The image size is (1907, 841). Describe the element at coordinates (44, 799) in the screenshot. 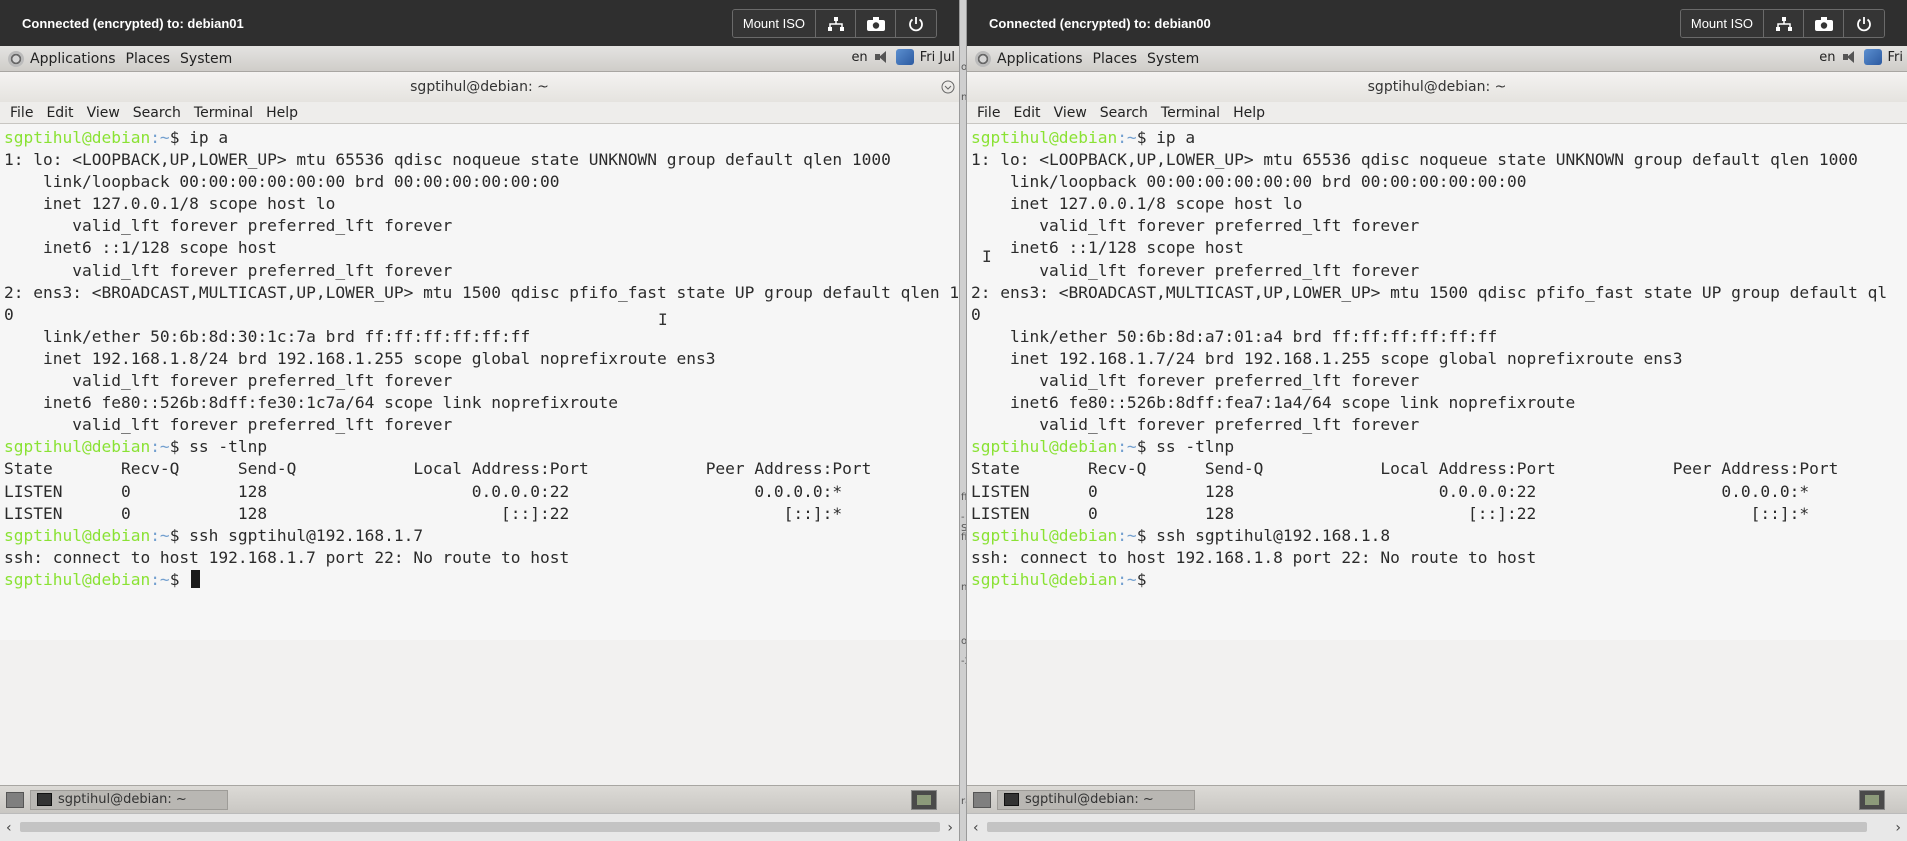

I see `terminal-icon` at that location.